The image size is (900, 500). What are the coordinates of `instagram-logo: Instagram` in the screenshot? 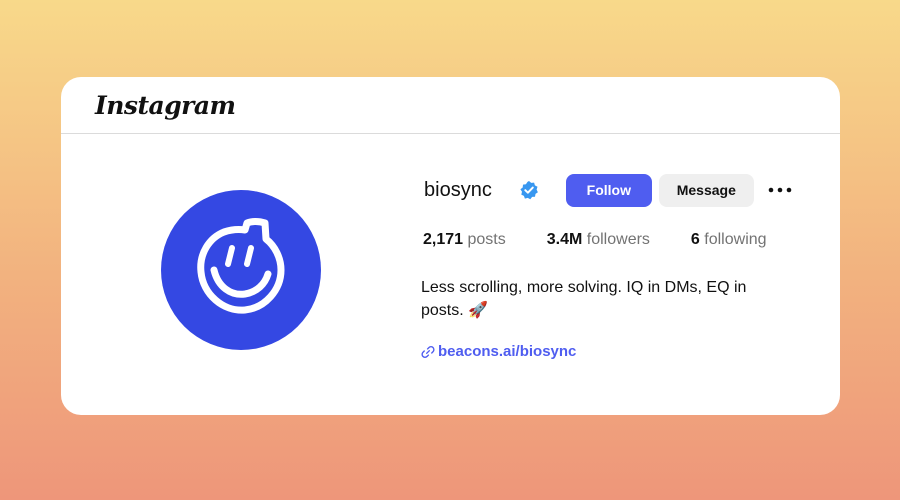 It's located at (165, 105).